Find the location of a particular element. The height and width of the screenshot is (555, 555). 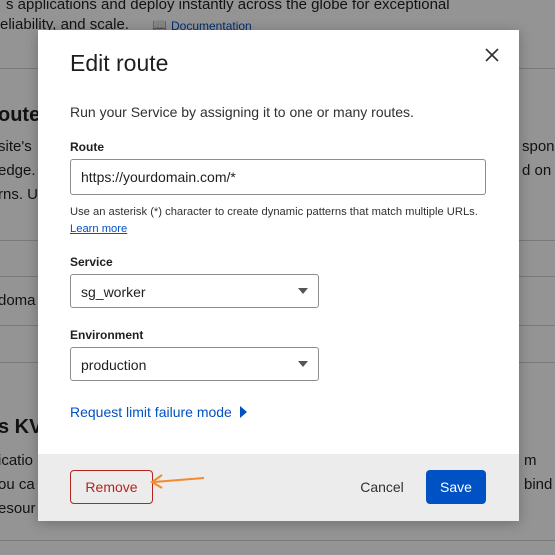

dialog-title: Edit route is located at coordinates (119, 63).